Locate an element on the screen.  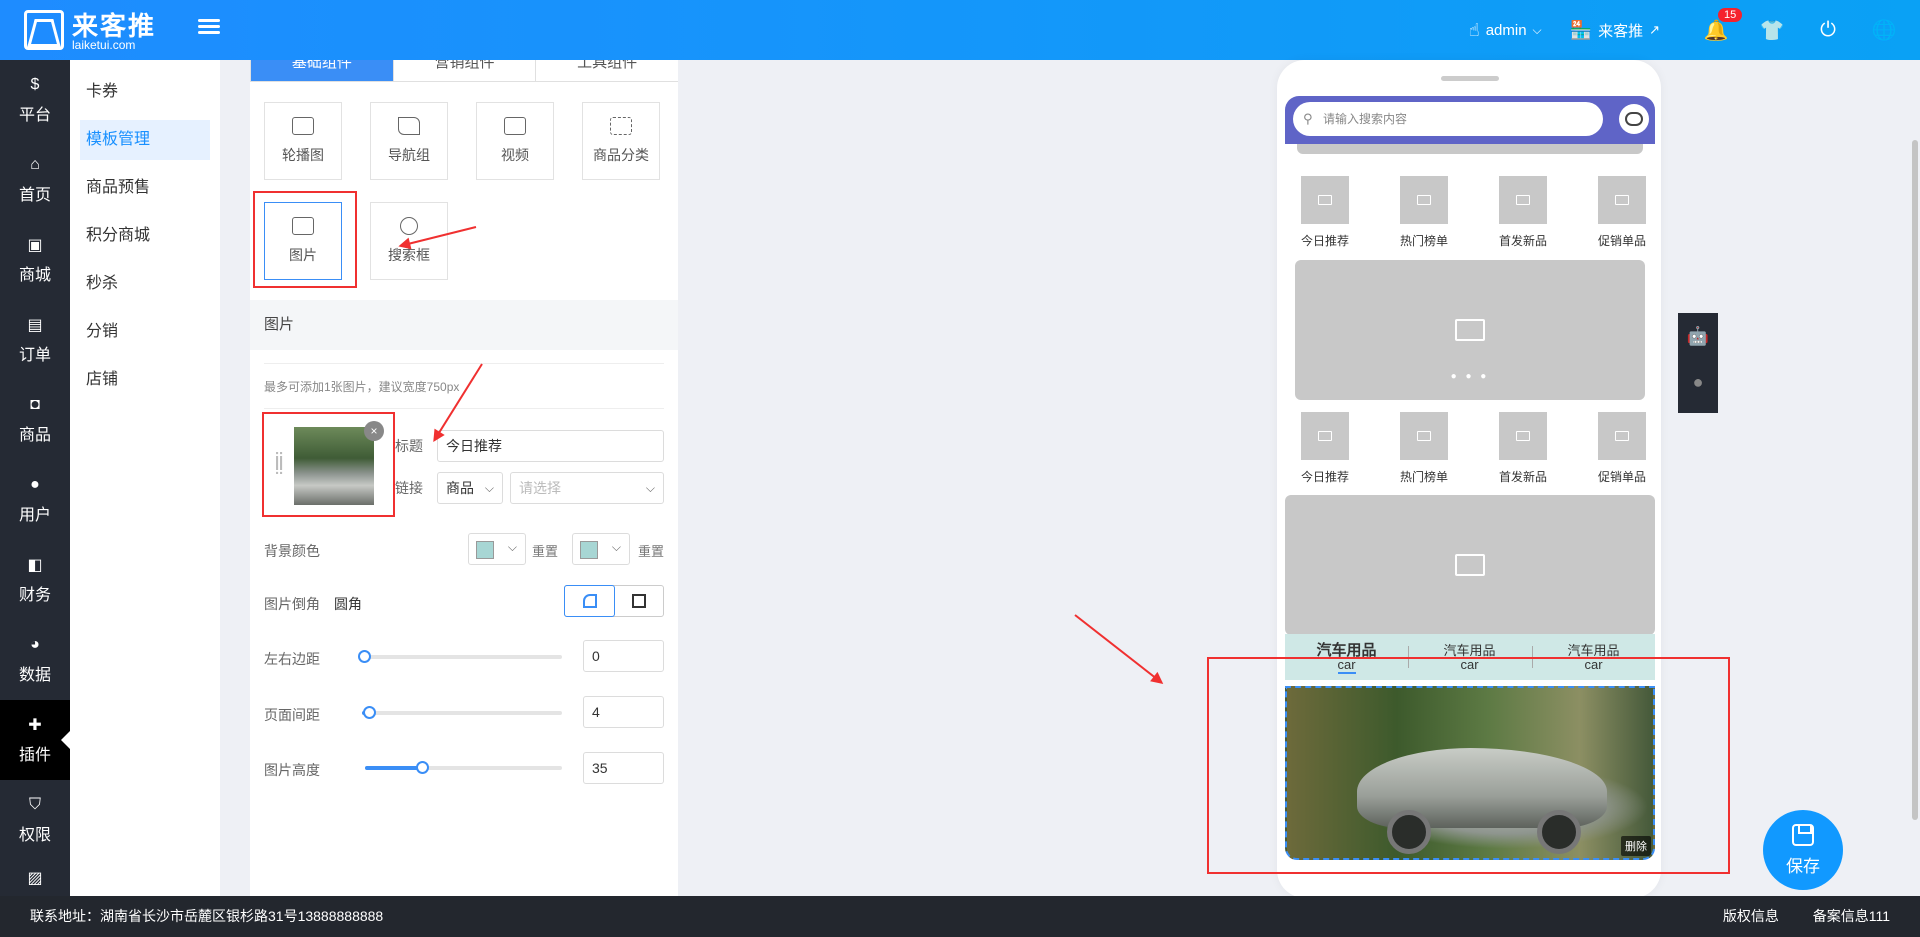
menu-toggle-icon is located at coordinates (209, 26).